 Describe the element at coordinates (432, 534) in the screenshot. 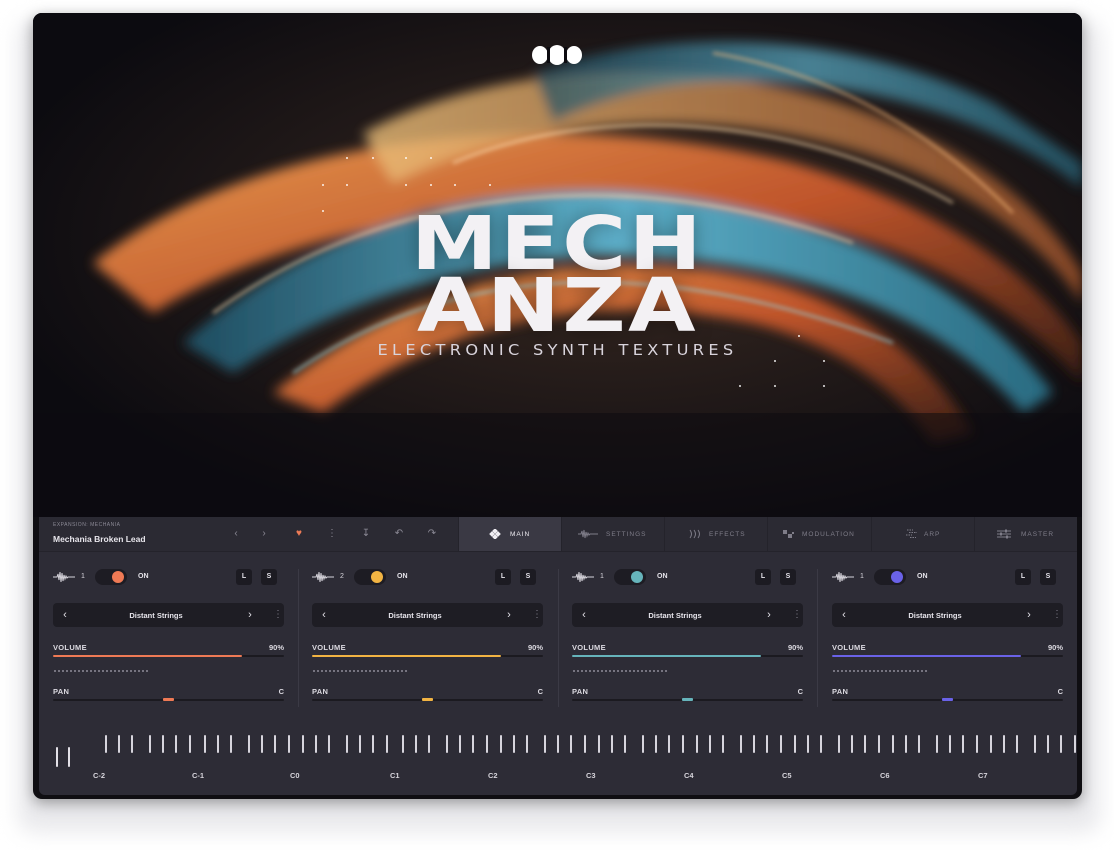

I see `redo-icon: ↷` at that location.